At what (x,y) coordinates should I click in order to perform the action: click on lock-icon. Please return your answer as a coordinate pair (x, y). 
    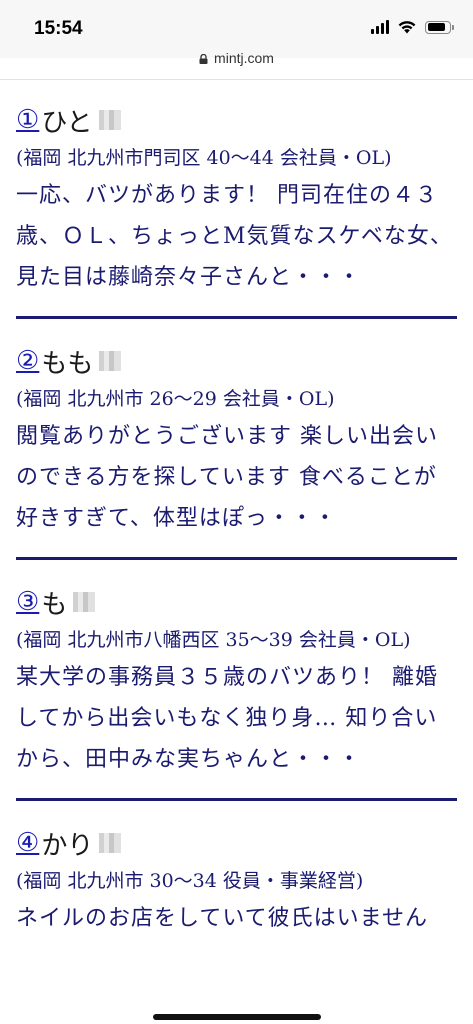
    Looking at the image, I should click on (203, 59).